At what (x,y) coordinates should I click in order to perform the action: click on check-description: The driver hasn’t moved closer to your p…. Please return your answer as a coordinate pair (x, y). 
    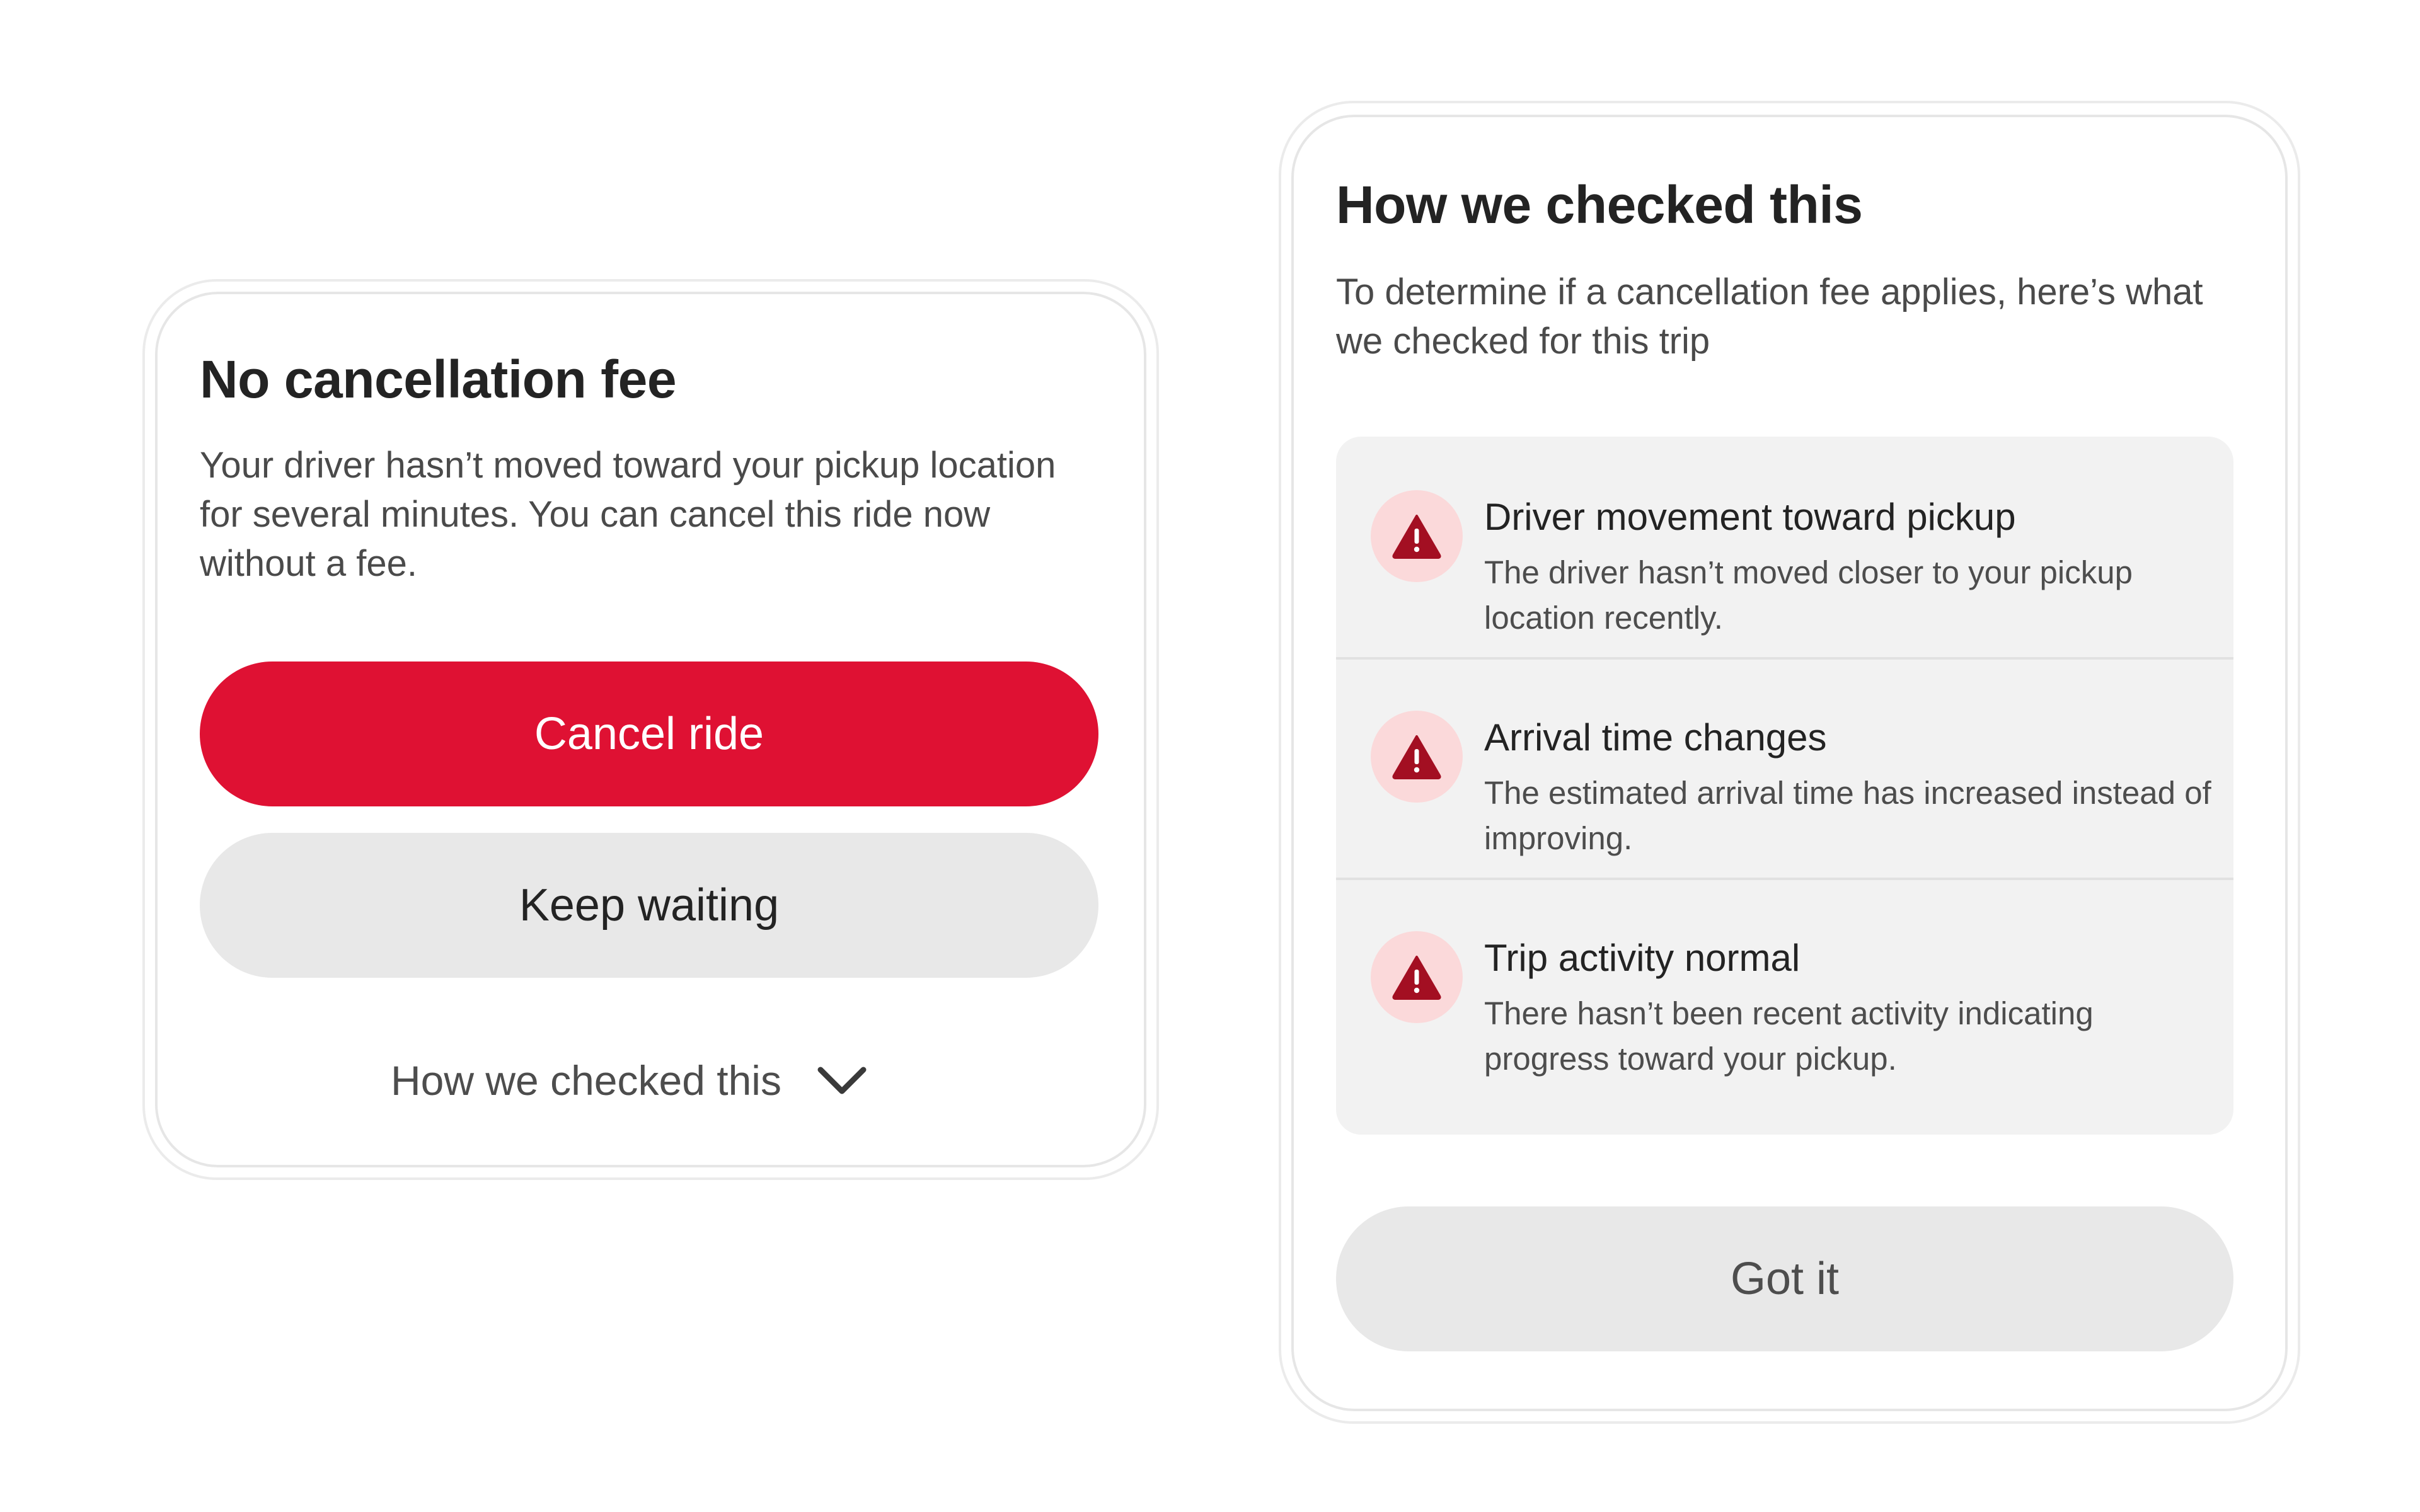
    Looking at the image, I should click on (1808, 595).